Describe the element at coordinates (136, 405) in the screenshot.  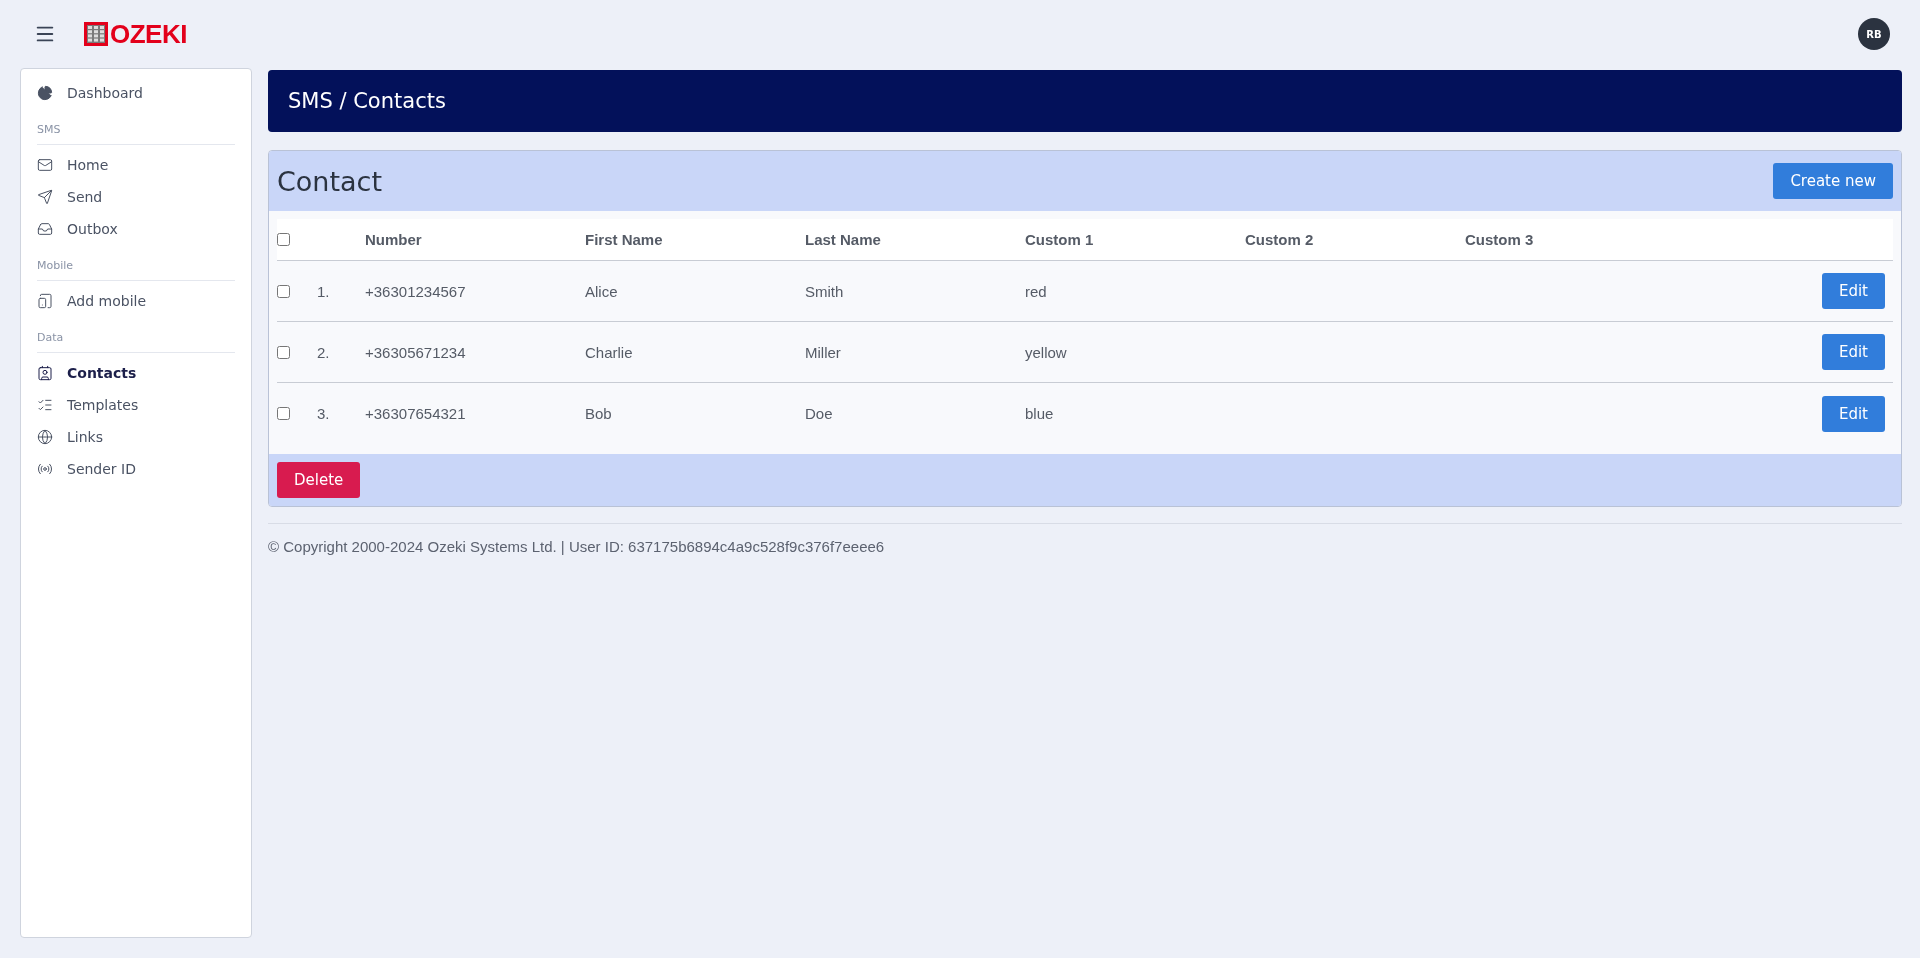
I see `sidebar-item: Templates` at that location.